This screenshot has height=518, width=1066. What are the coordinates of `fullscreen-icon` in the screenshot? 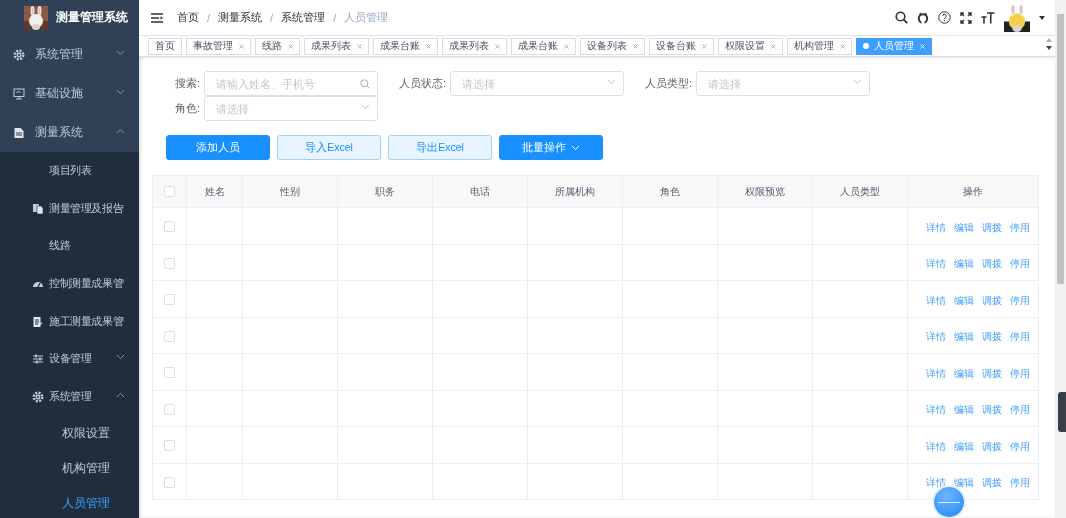 It's located at (966, 17).